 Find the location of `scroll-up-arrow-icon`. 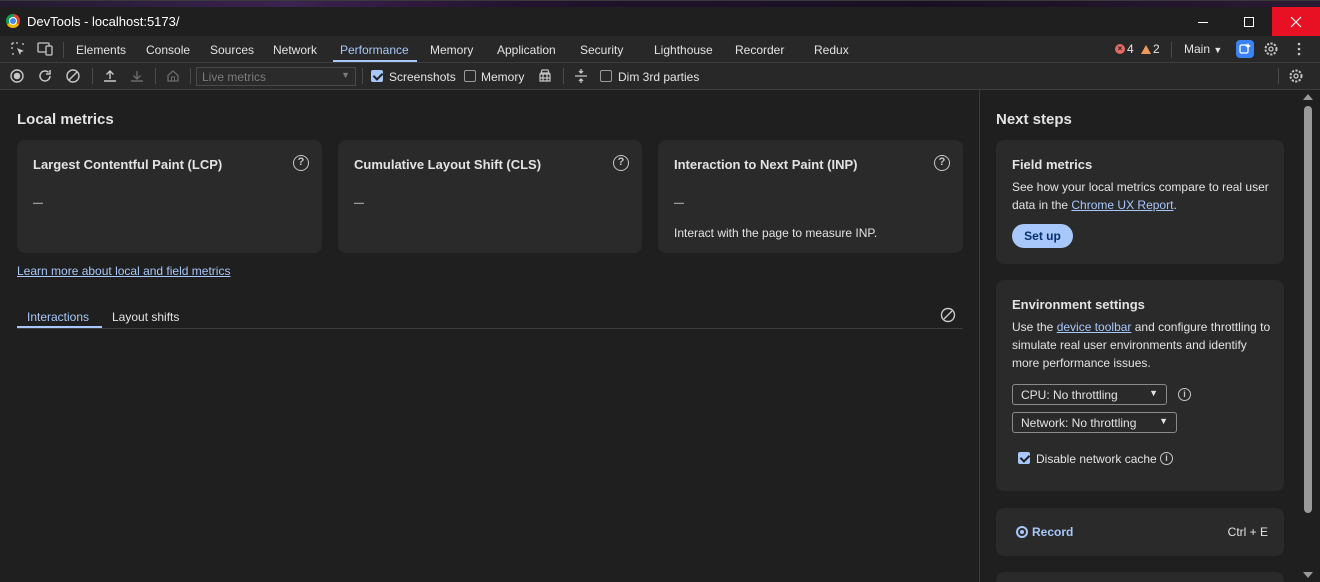

scroll-up-arrow-icon is located at coordinates (1308, 97).